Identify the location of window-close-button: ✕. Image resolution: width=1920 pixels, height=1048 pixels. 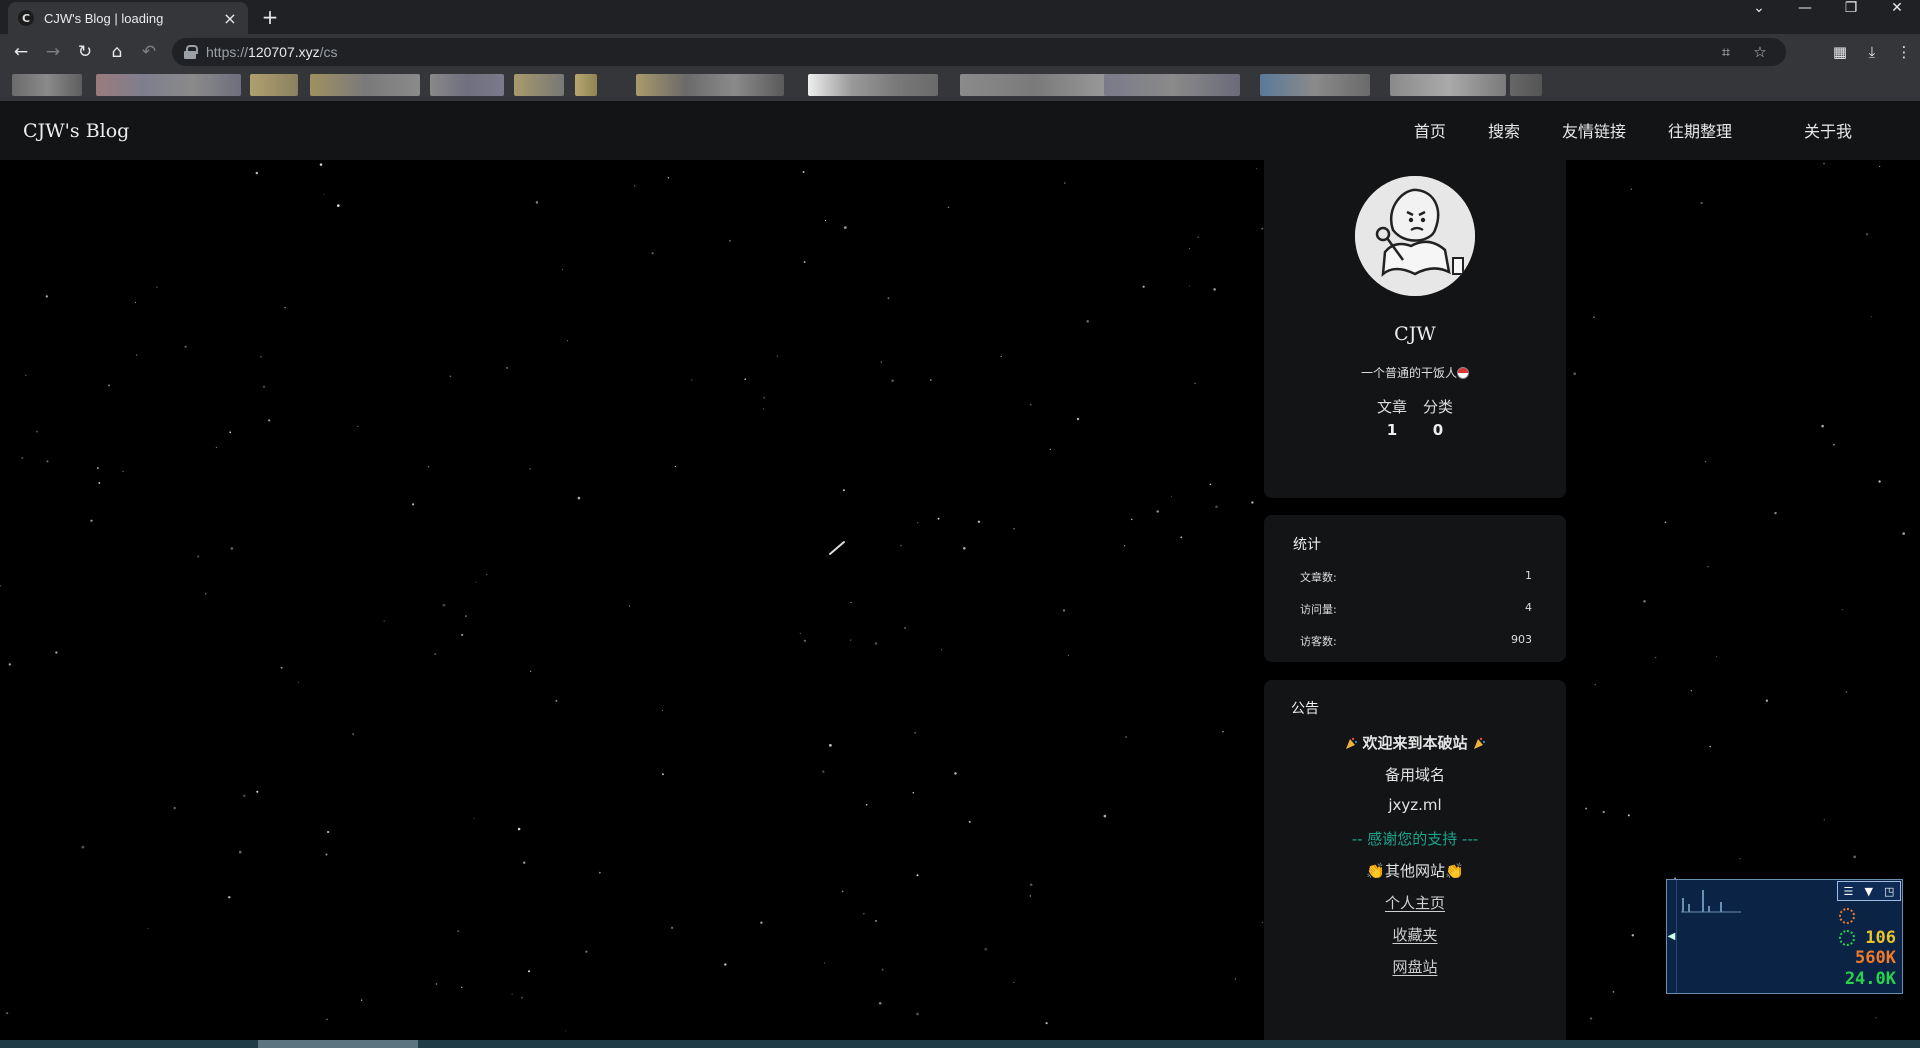
(1897, 15).